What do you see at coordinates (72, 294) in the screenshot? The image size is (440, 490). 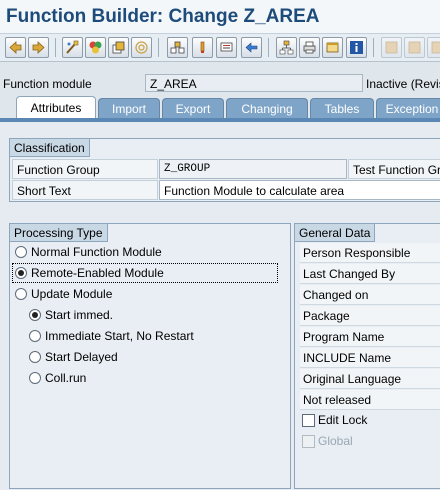 I see `radio-label: Update Module` at bounding box center [72, 294].